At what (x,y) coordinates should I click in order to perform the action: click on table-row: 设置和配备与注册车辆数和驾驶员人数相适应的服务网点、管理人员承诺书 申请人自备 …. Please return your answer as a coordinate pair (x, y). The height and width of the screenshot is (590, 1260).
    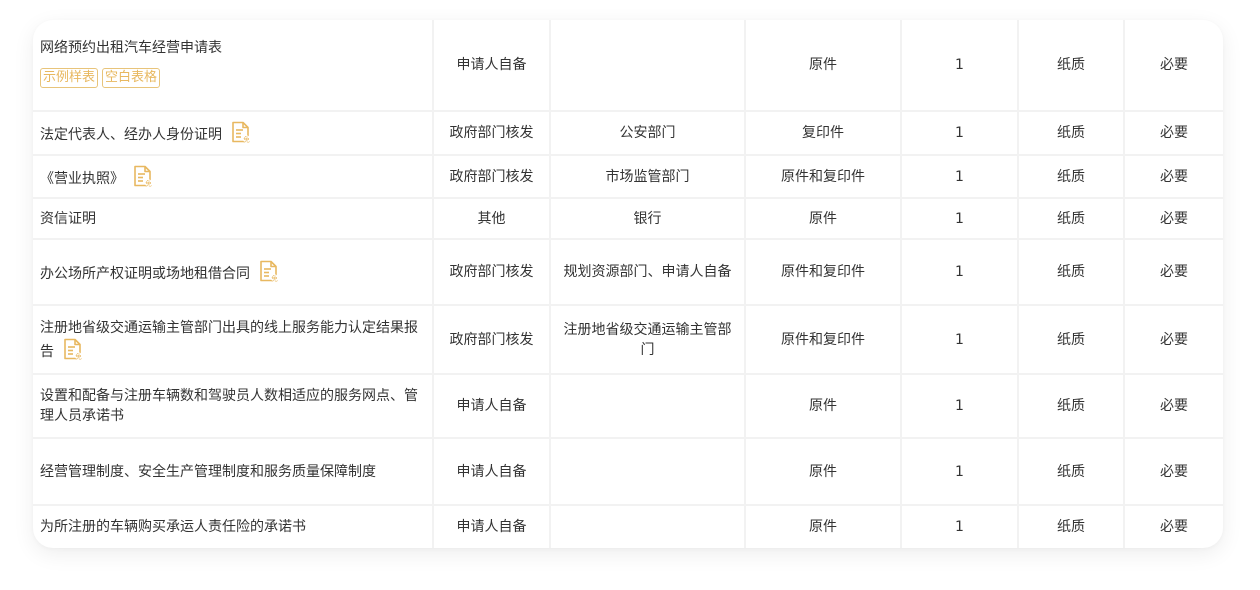
    Looking at the image, I should click on (628, 406).